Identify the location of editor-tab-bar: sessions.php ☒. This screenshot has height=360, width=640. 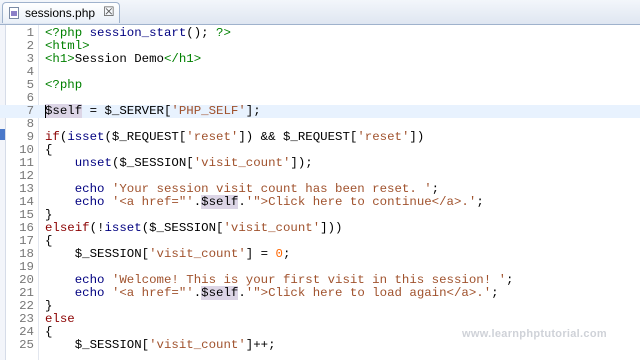
(320, 12).